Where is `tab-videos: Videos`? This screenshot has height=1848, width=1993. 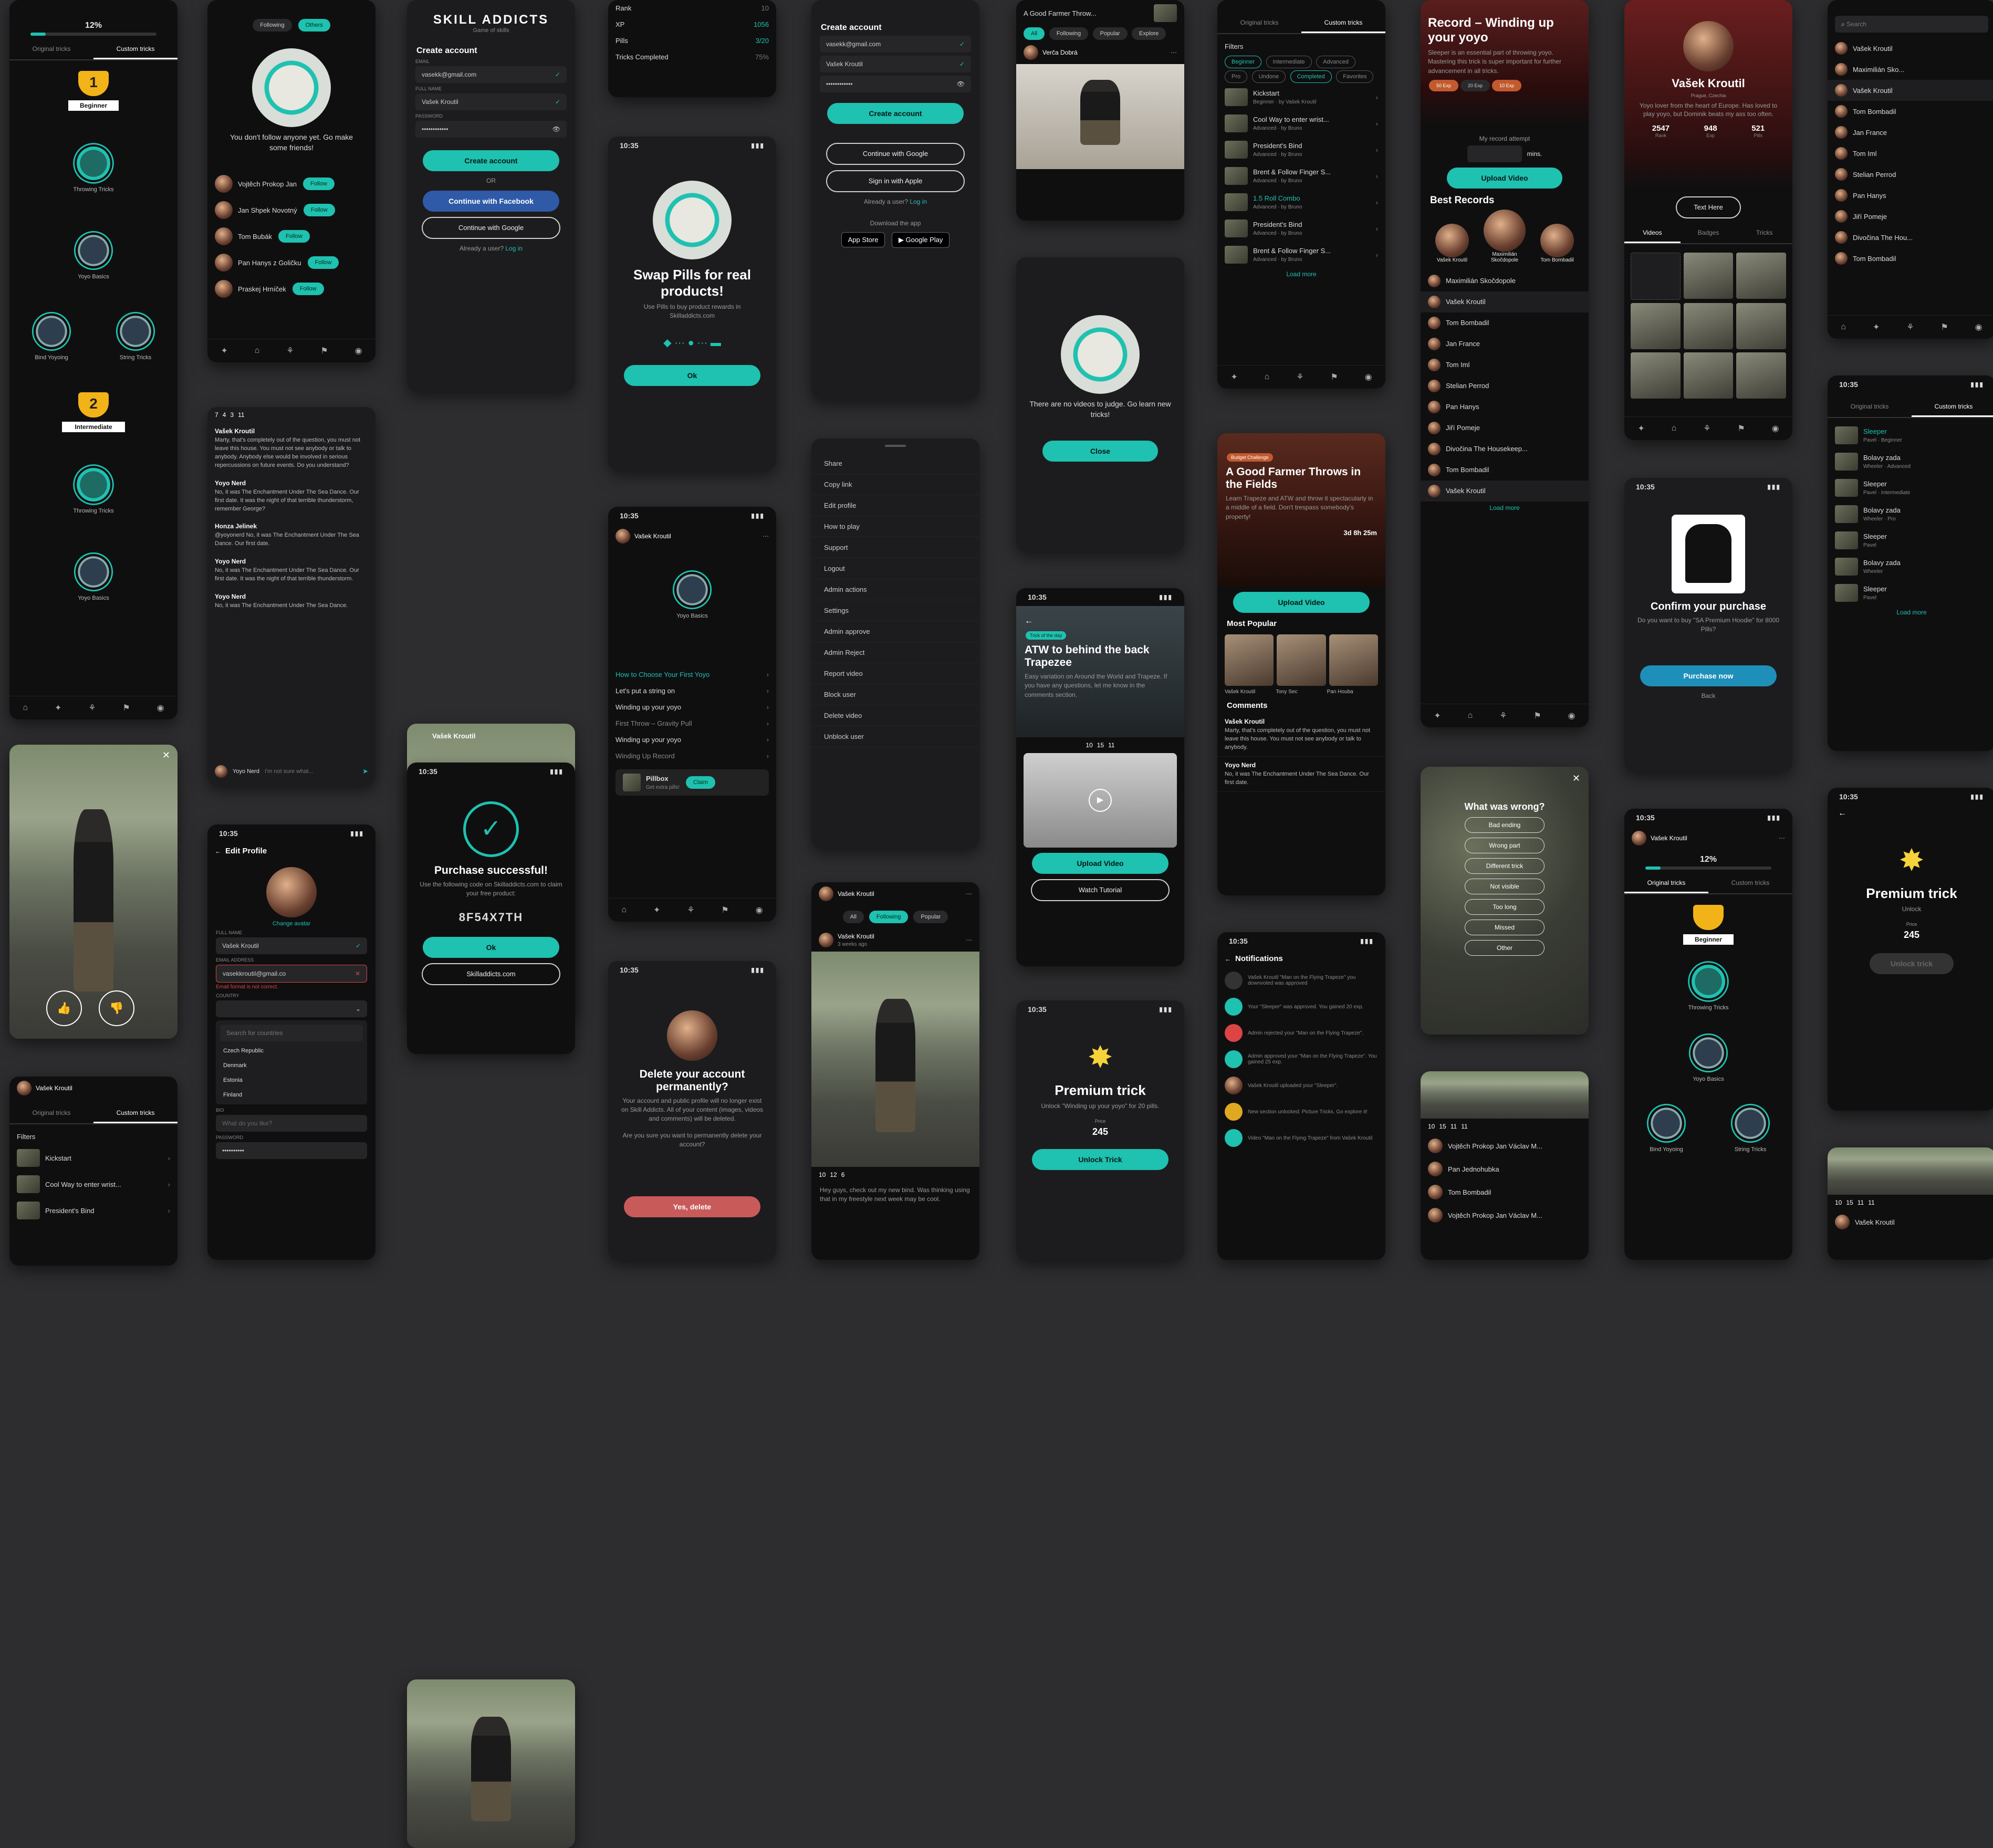 tab-videos: Videos is located at coordinates (1652, 233).